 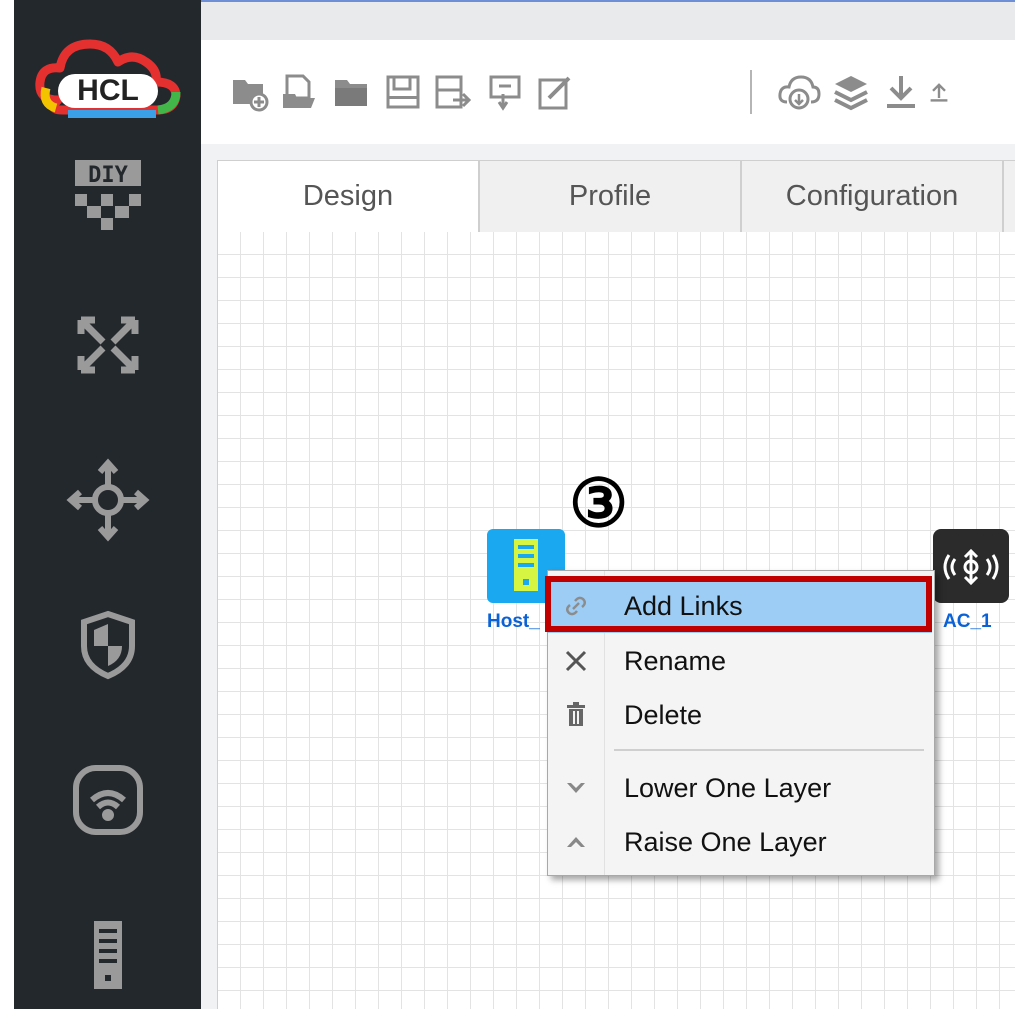 What do you see at coordinates (299, 92) in the screenshot?
I see `open-file-icon` at bounding box center [299, 92].